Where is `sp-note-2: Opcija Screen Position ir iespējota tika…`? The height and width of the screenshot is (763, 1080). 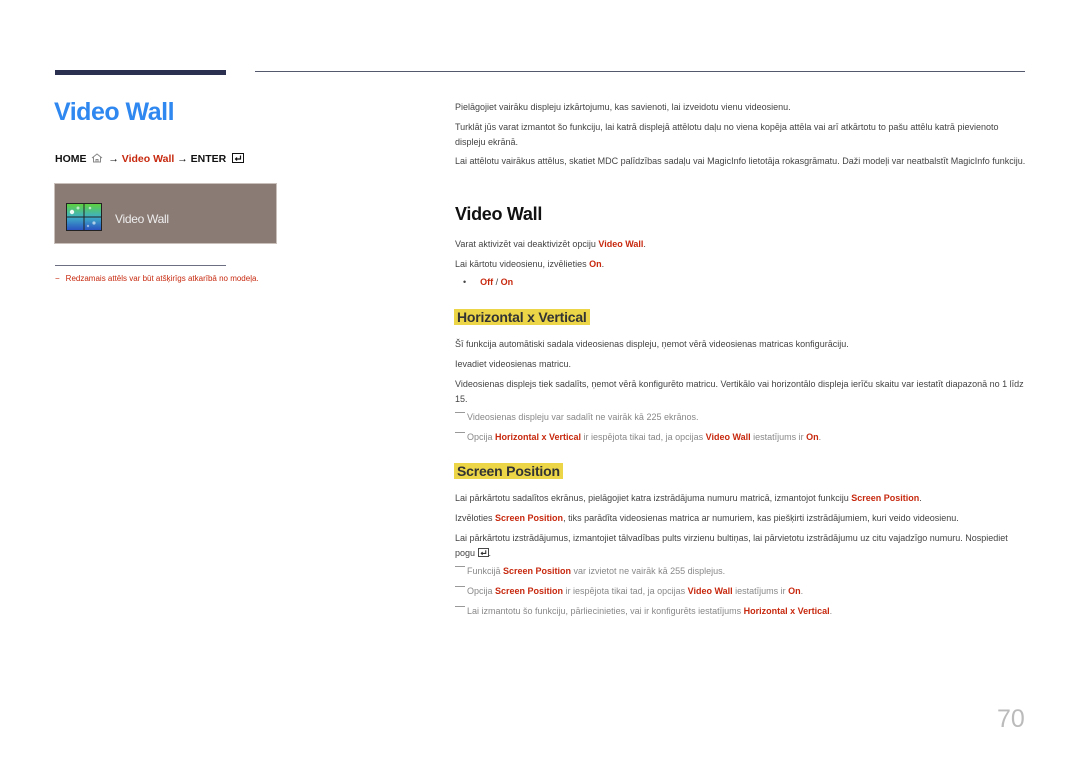
sp-note-2: Opcija Screen Position ir iespējota tika… is located at coordinates (629, 591).